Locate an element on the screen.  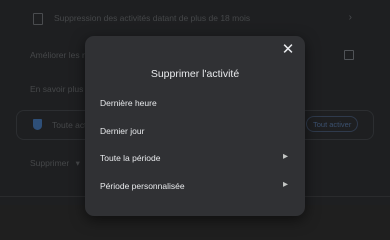
option-custom-range: Période personnalisée ▸ is located at coordinates (195, 186).